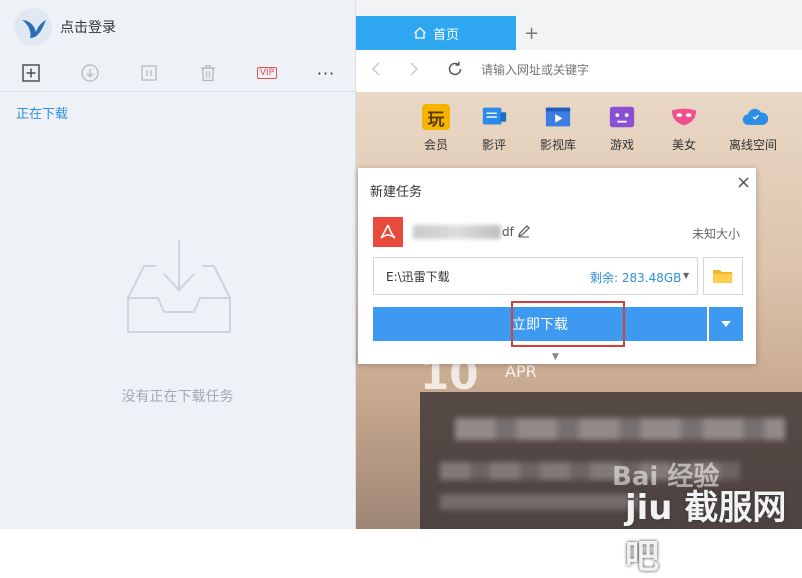  Describe the element at coordinates (683, 145) in the screenshot. I see `quick-link-label: 美女` at that location.